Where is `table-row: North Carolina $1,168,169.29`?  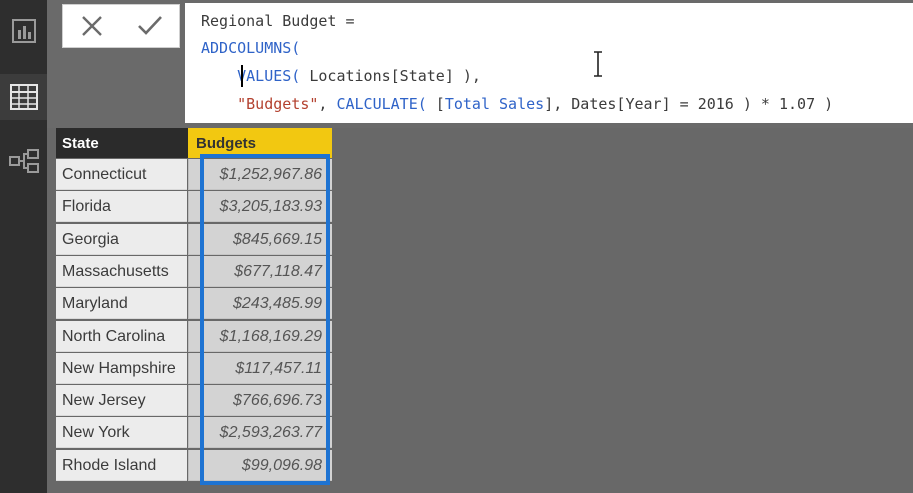
table-row: North Carolina $1,168,169.29 is located at coordinates (194, 336).